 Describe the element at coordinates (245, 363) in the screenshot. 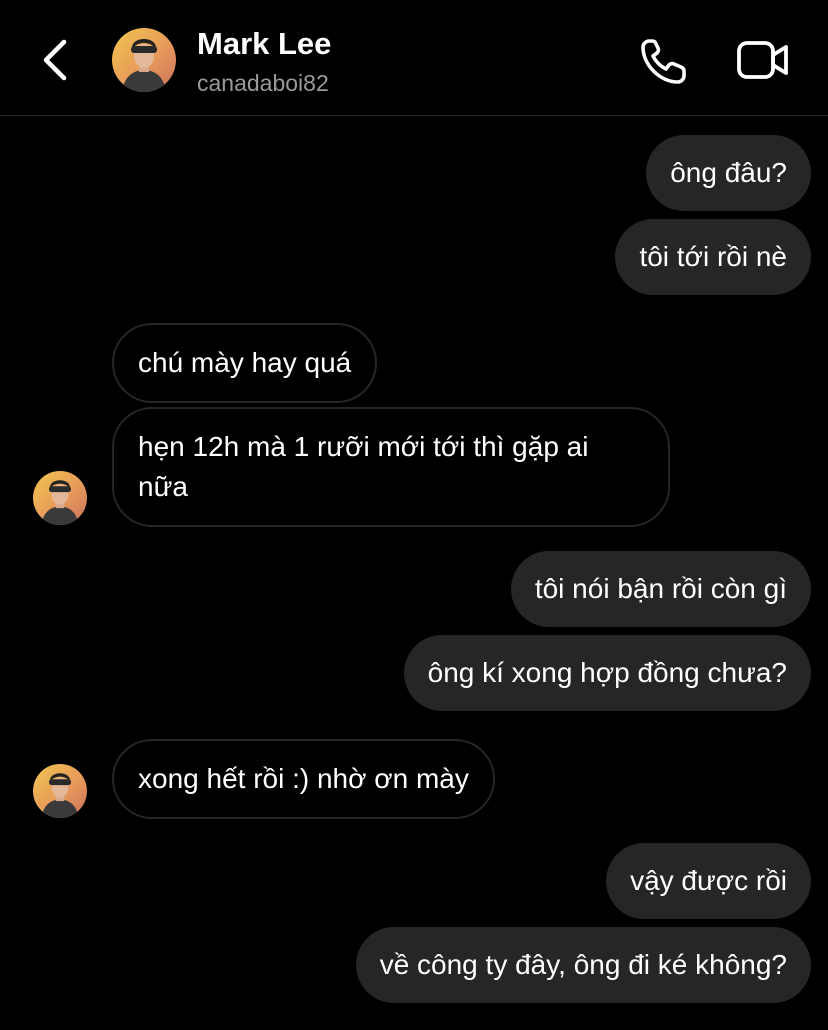

I see `incoming-message: chú mày hay quá` at that location.